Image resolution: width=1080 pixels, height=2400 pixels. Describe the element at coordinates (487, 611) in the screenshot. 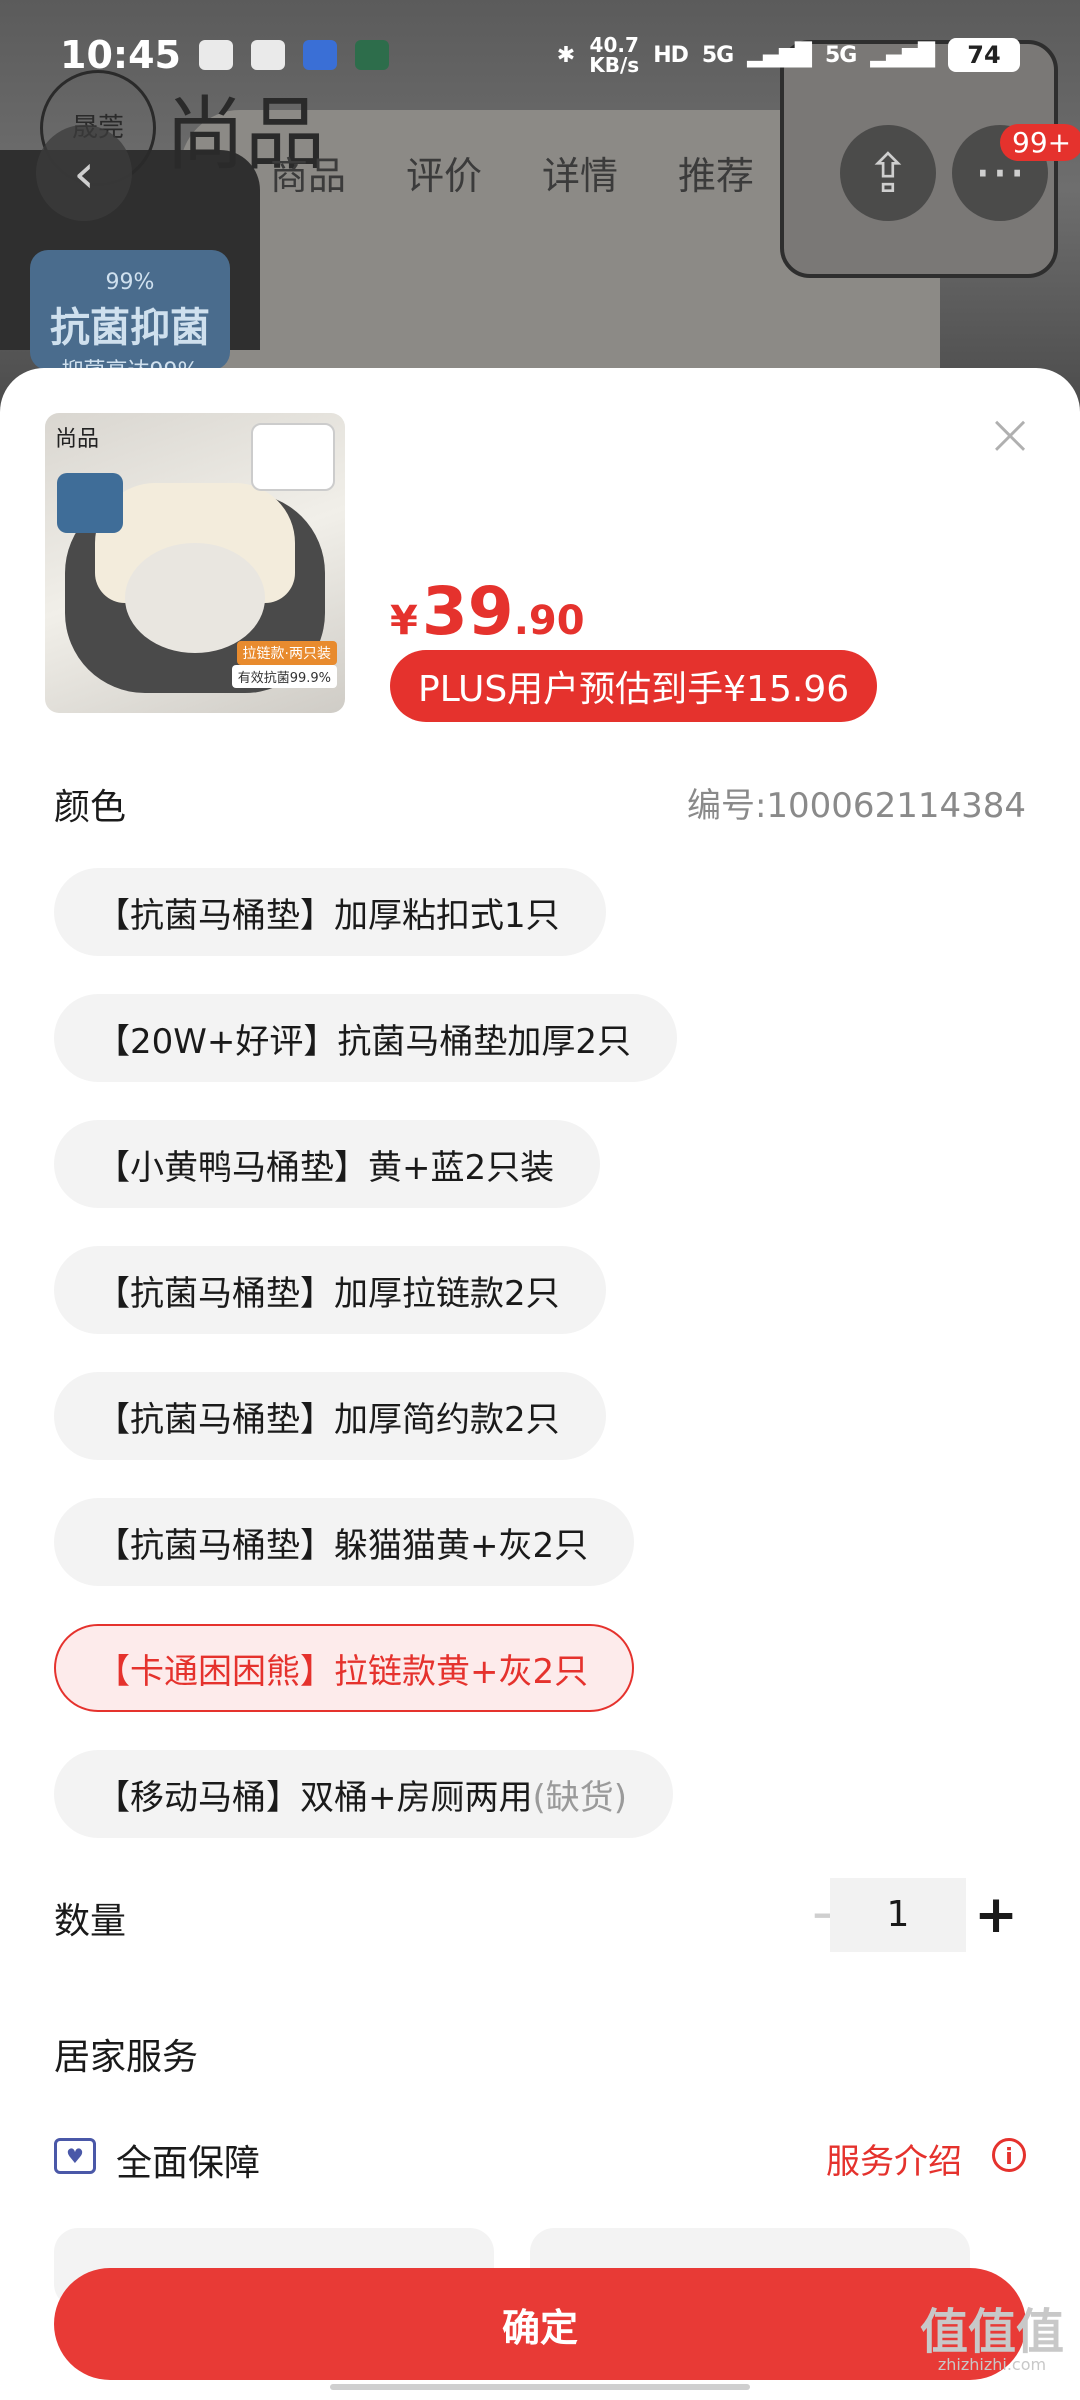

I see `product-price: ¥ 39 .90` at that location.